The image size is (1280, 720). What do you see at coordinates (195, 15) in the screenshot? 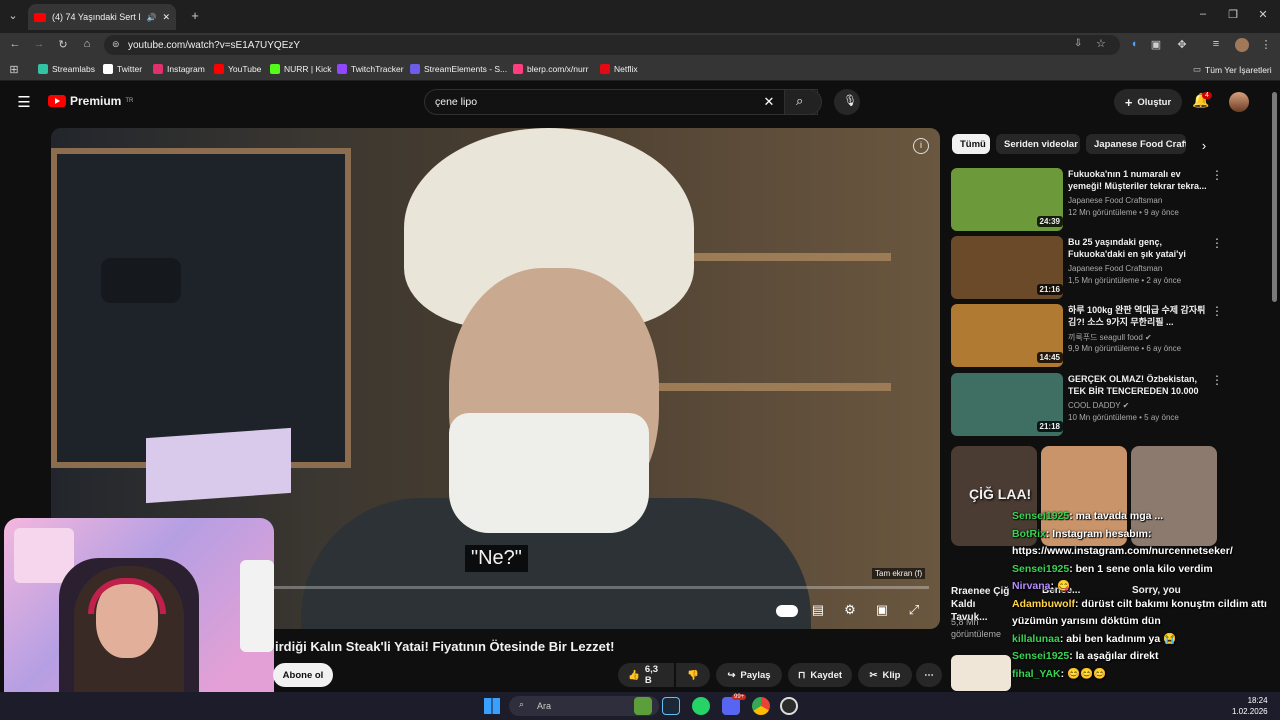
I see `new-tab-icon: +` at bounding box center [195, 15].